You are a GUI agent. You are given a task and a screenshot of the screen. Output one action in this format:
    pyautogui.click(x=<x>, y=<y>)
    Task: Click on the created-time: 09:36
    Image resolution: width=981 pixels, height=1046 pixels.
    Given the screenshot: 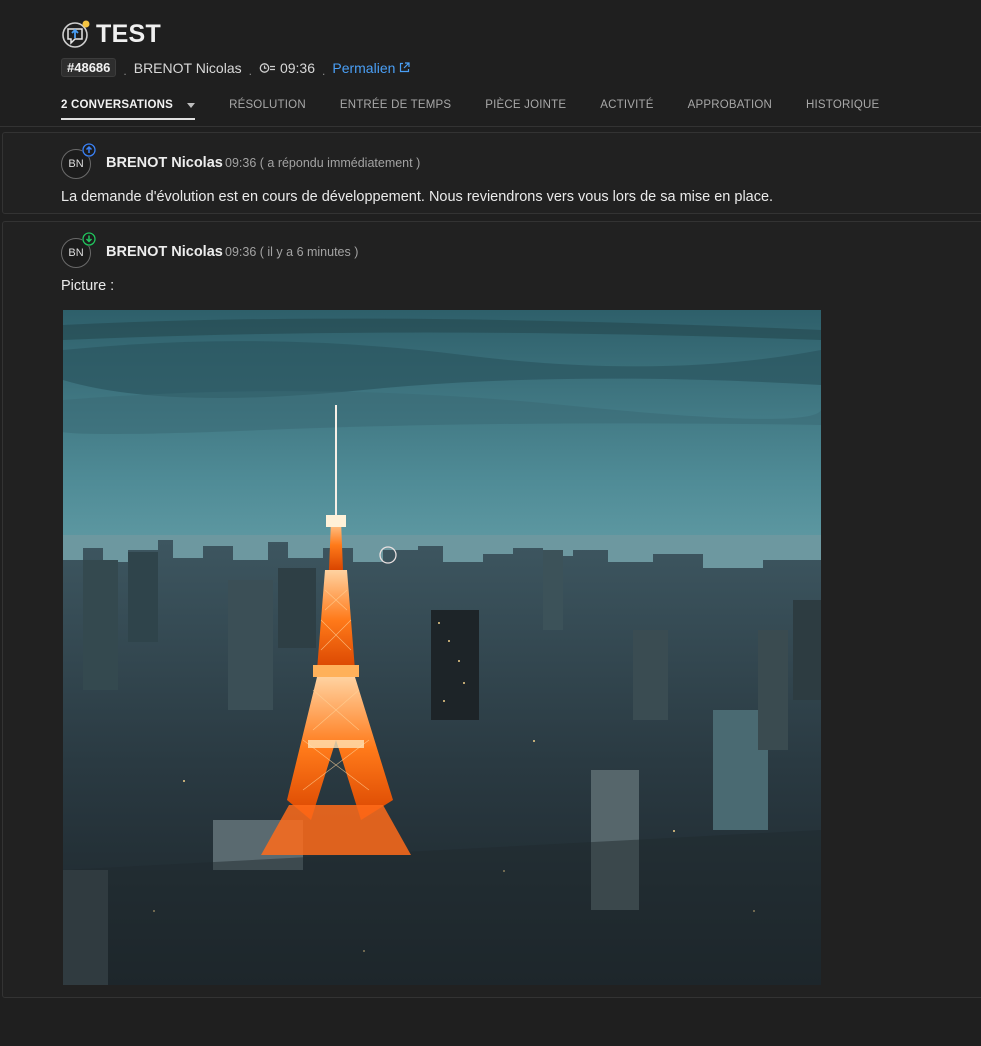 What is the action you would take?
    pyautogui.click(x=297, y=67)
    